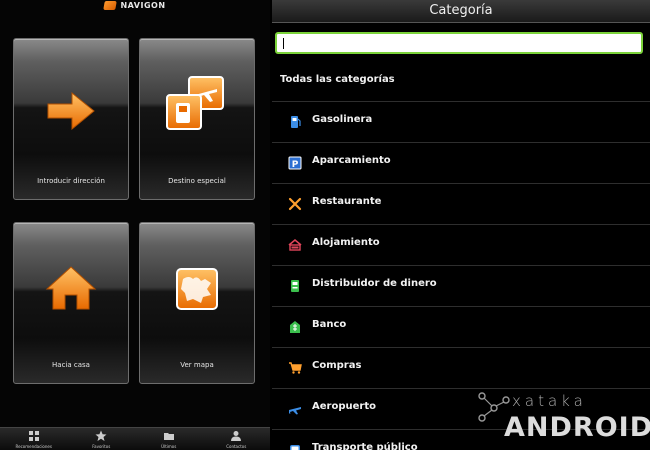 This screenshot has width=650, height=450. What do you see at coordinates (295, 327) in the screenshot?
I see `bank-icon` at bounding box center [295, 327].